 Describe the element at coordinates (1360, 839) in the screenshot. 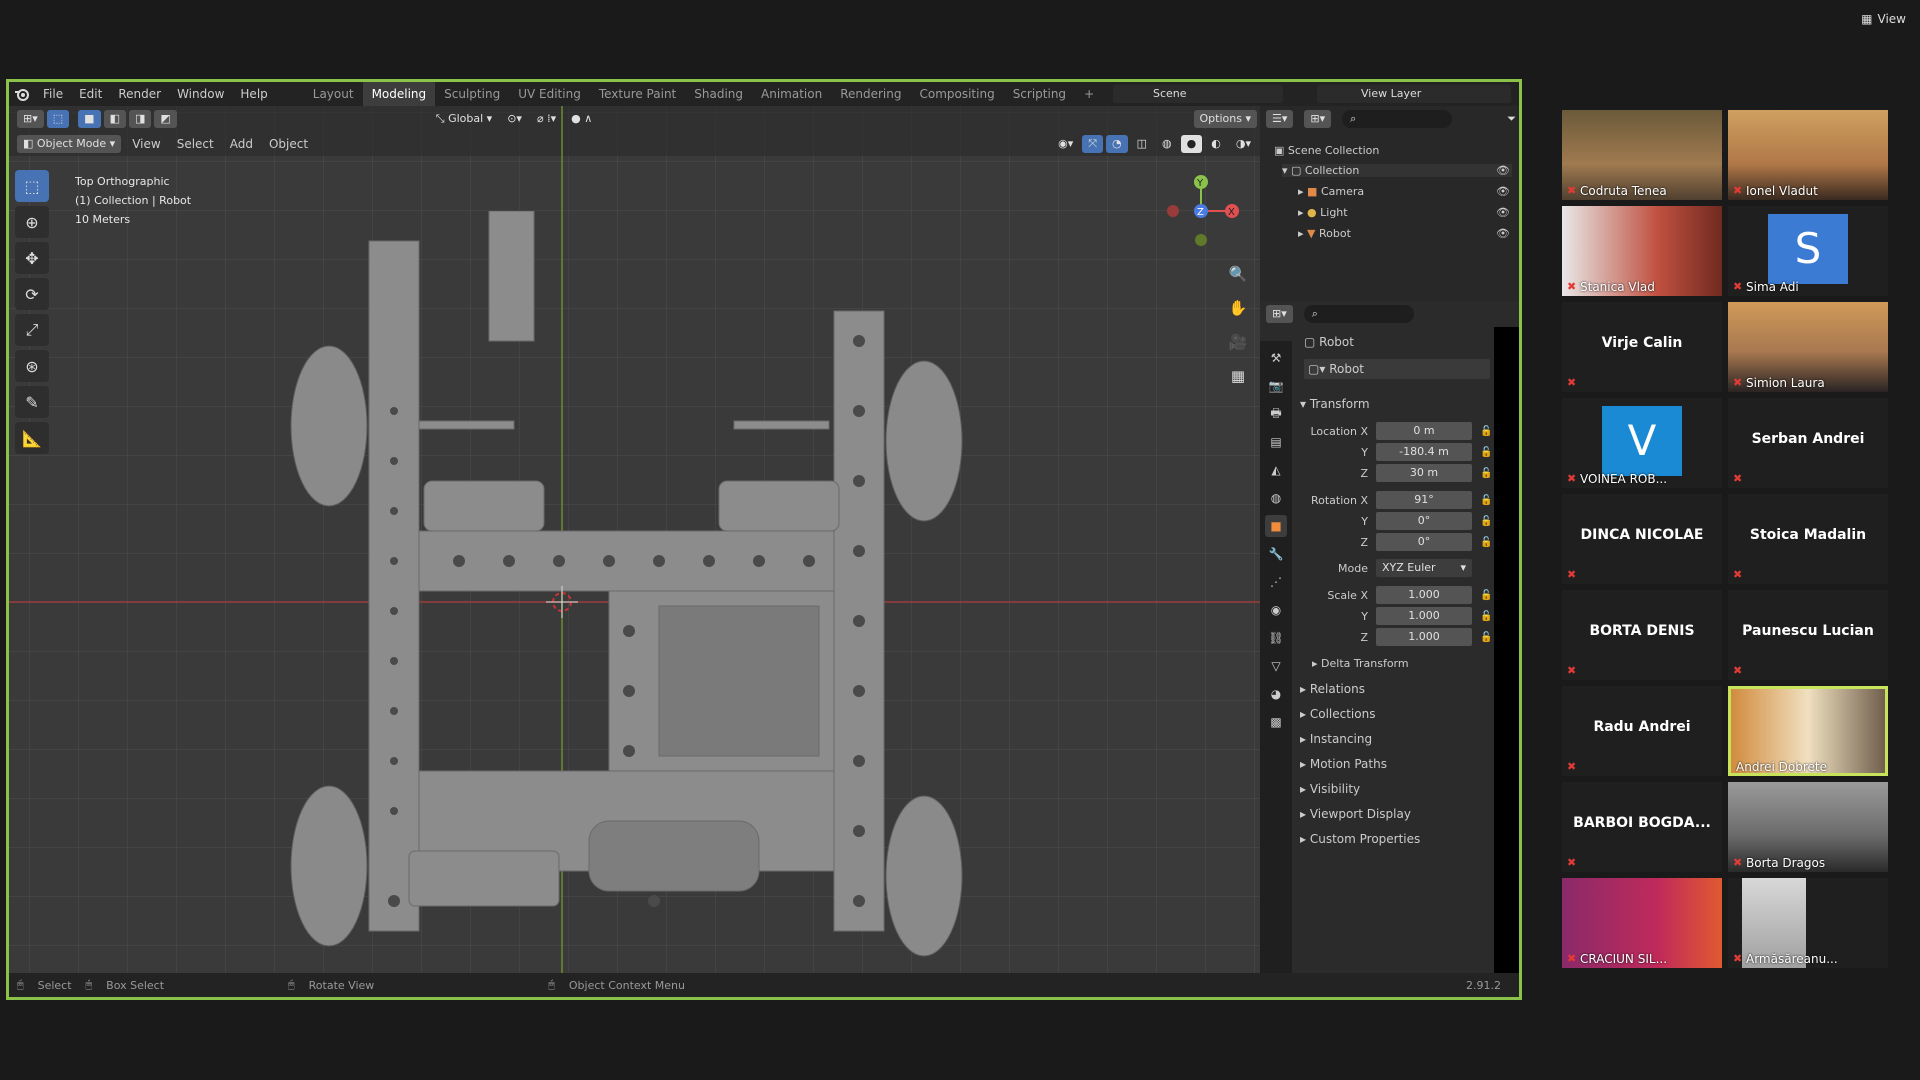

I see `custom-properties-panel: ▸ Custom Properties` at that location.